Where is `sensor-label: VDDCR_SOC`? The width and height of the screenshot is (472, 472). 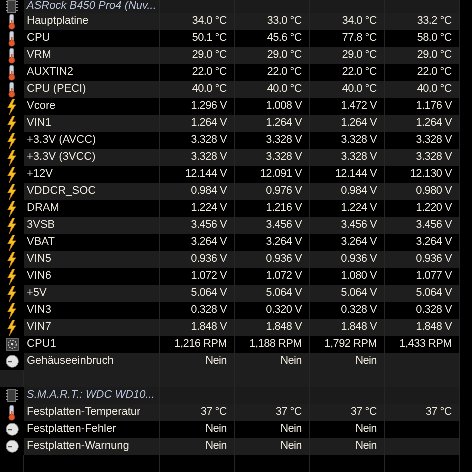
sensor-label: VDDCR_SOC is located at coordinates (92, 191).